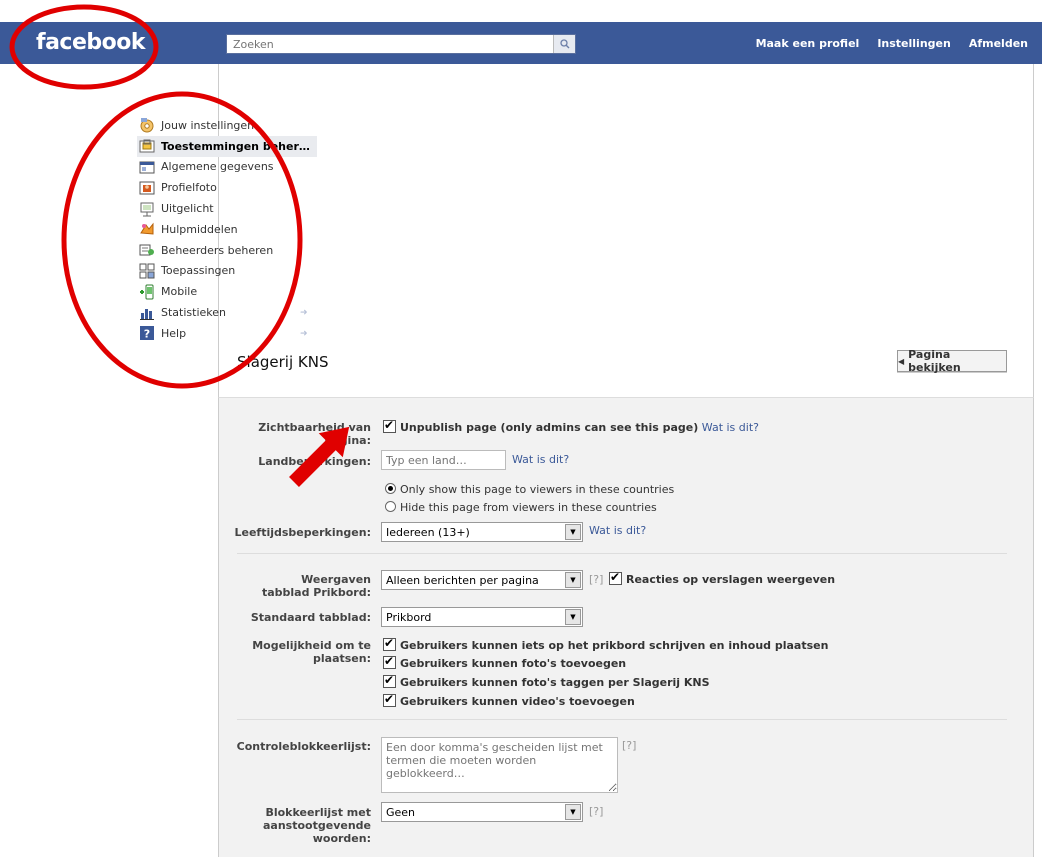 This screenshot has width=1042, height=857. I want to click on radio-show, so click(390, 488).